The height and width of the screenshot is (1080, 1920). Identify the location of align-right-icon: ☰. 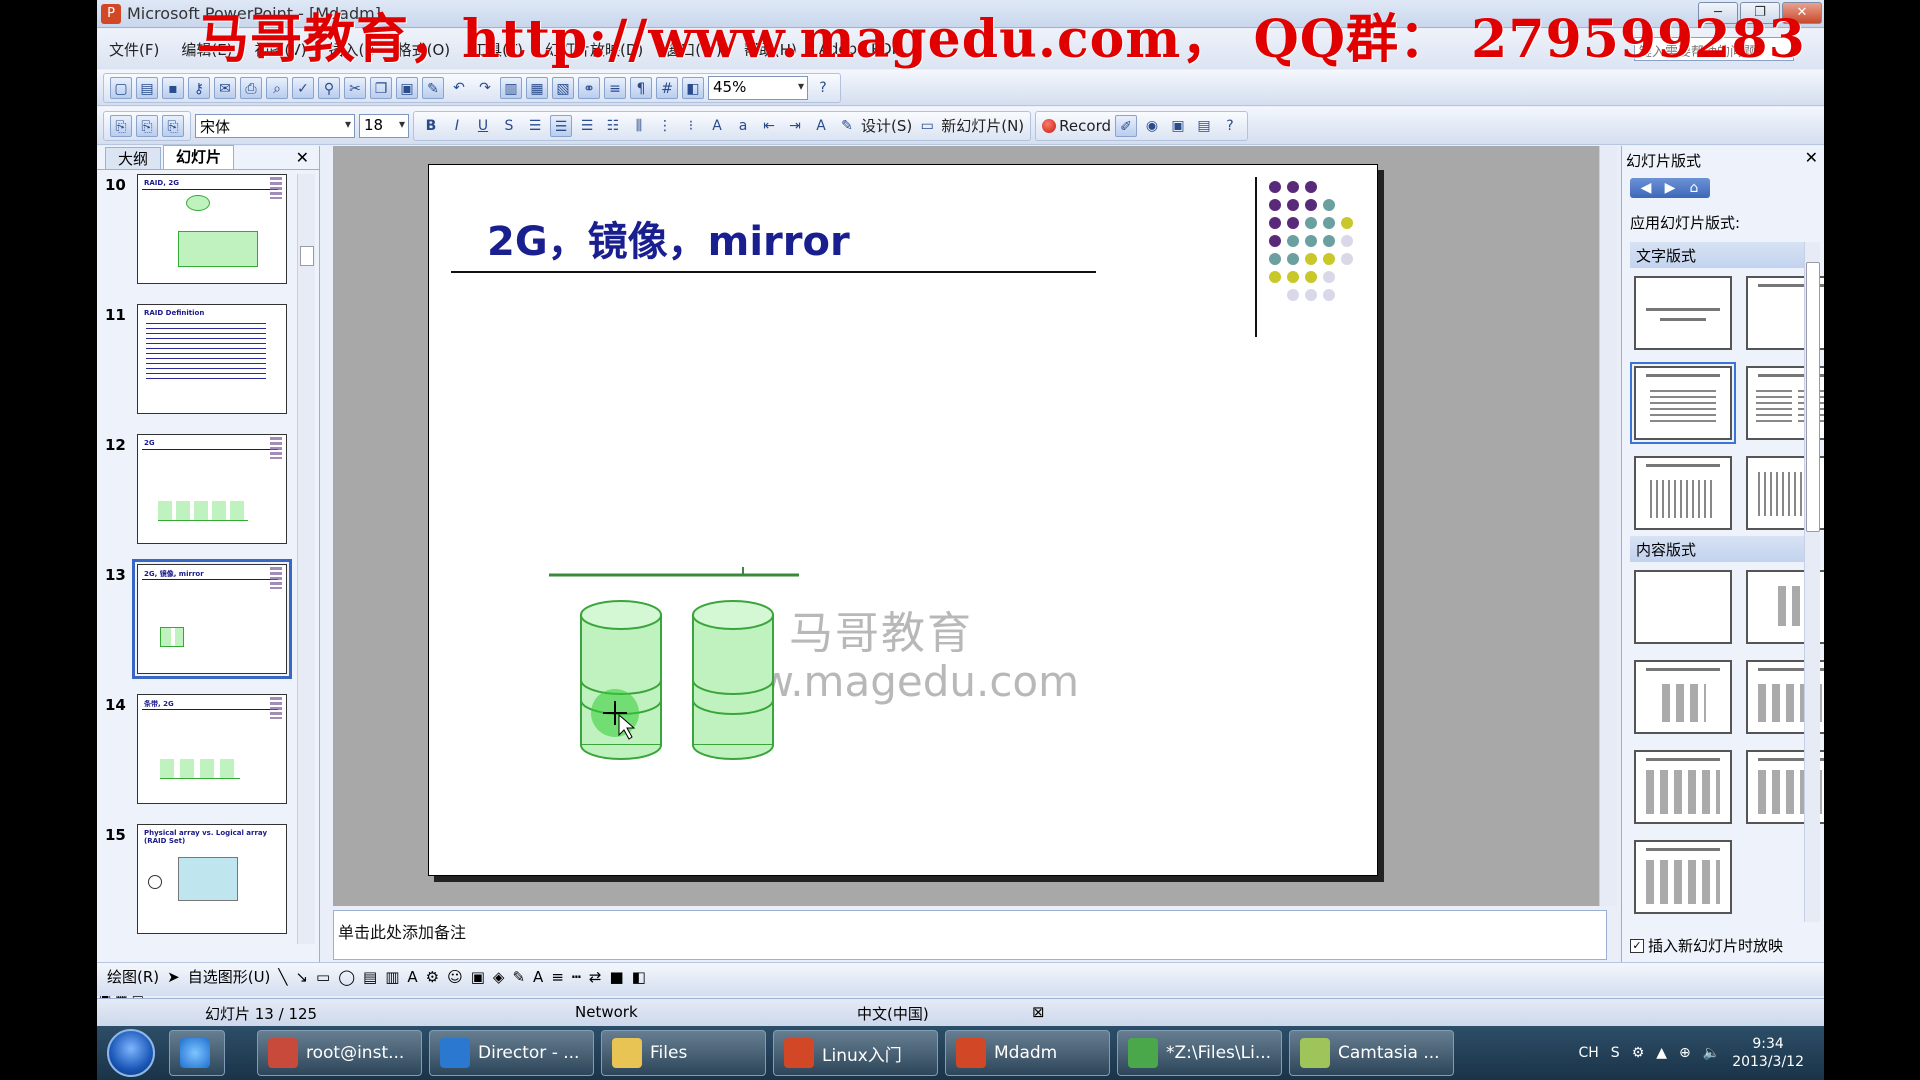
(587, 126).